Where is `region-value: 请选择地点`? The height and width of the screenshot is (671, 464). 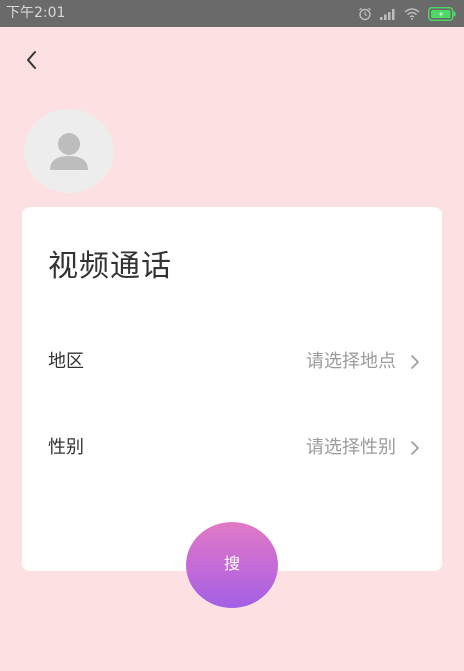 region-value: 请选择地点 is located at coordinates (351, 361).